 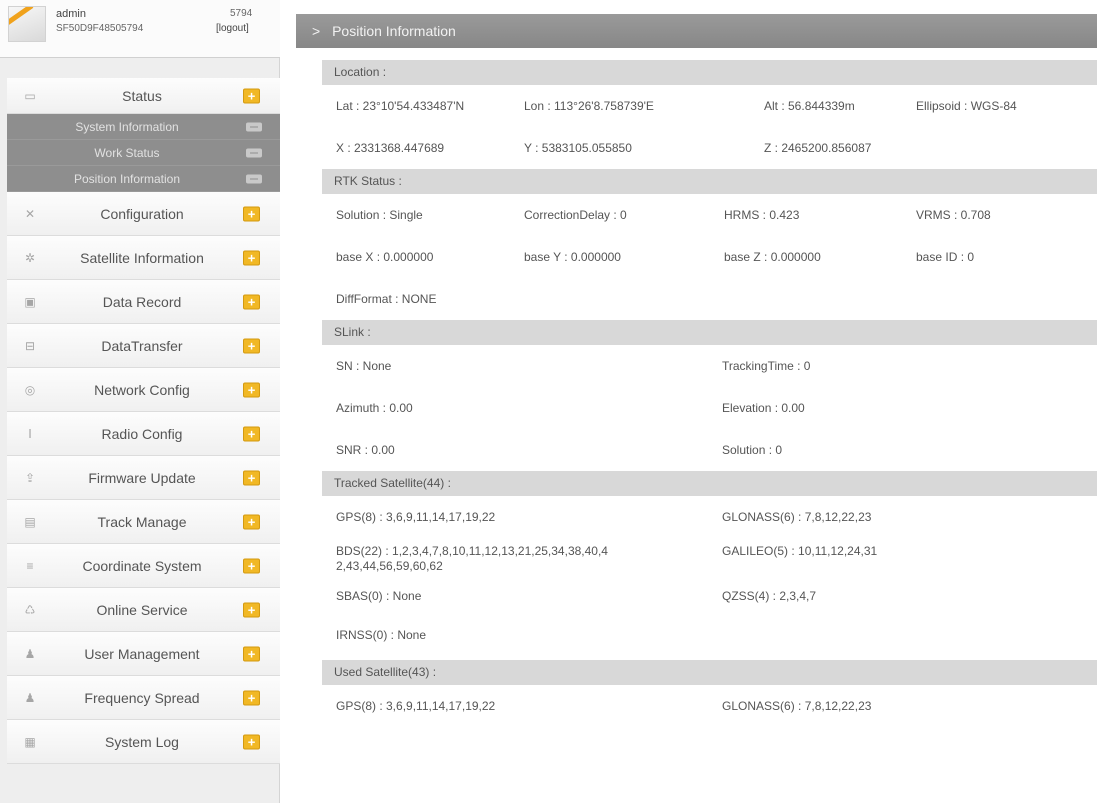 What do you see at coordinates (400, 106) in the screenshot?
I see `latitude-value: Lat : 23°10'54.433487'N` at bounding box center [400, 106].